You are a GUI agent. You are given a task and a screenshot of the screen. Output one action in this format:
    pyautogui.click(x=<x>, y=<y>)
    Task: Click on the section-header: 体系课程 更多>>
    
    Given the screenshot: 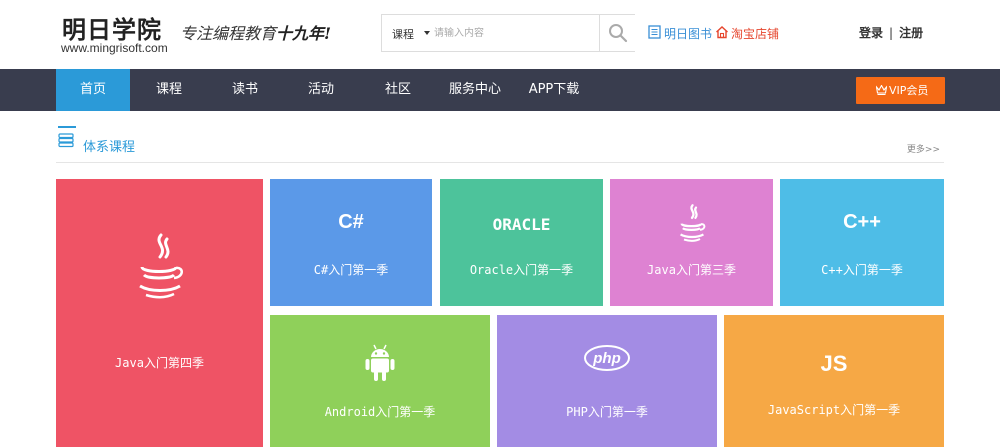 What is the action you would take?
    pyautogui.click(x=500, y=144)
    